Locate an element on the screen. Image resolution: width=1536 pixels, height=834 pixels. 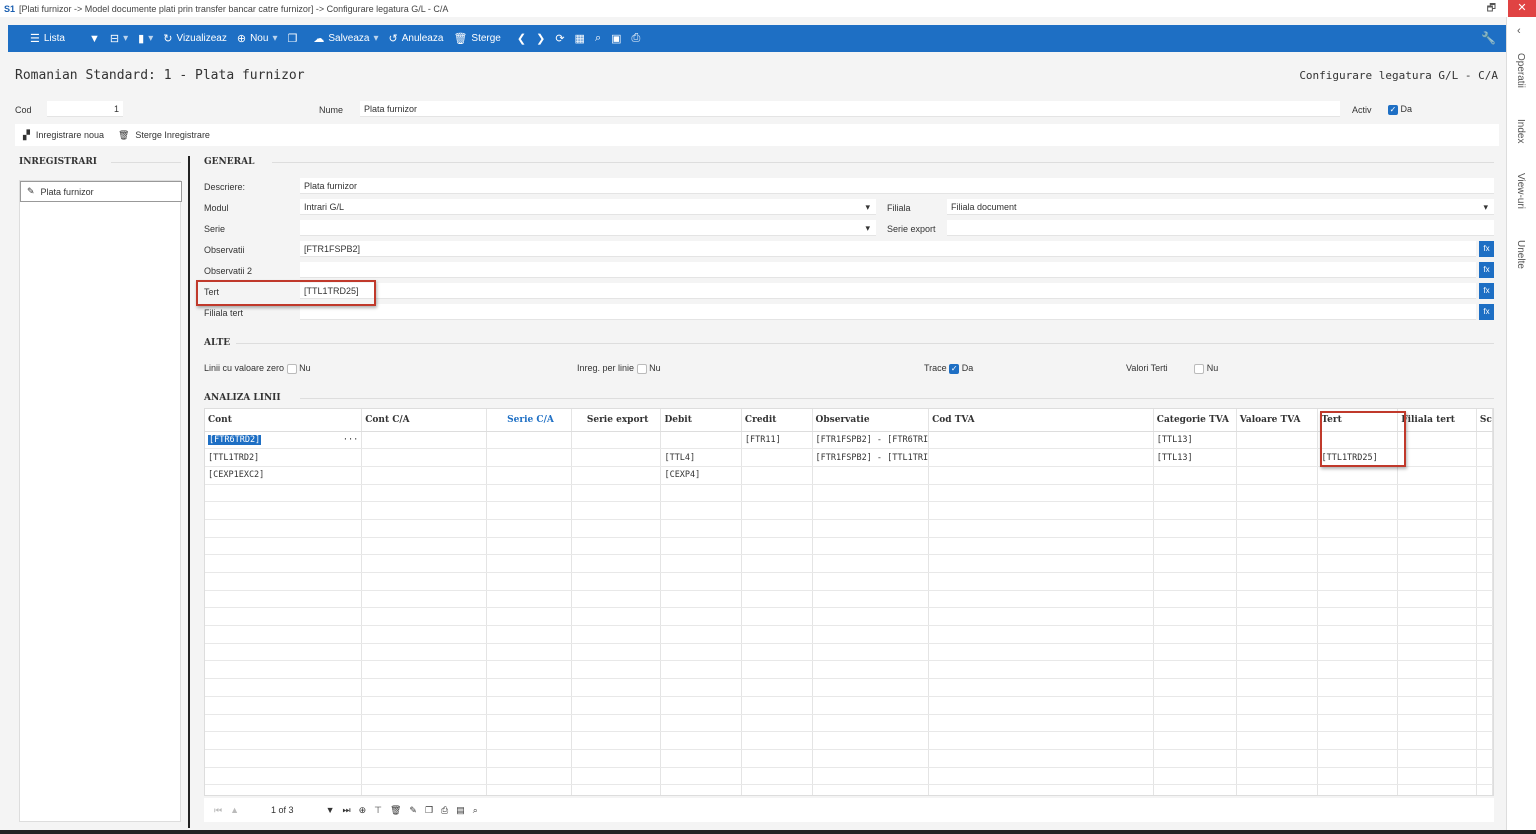
bookmark-dropdown: ▮ ▾ is located at coordinates (145, 38).